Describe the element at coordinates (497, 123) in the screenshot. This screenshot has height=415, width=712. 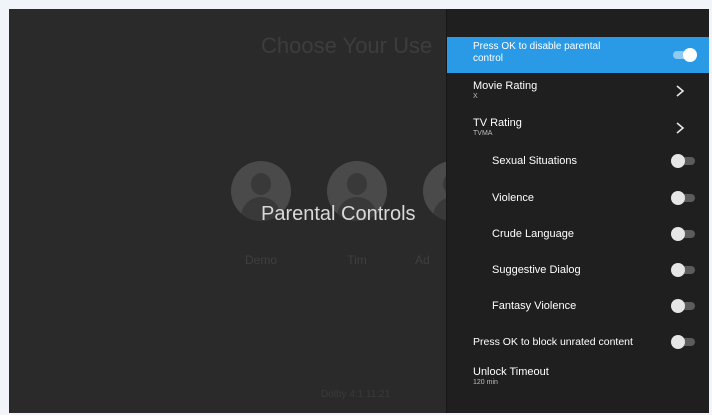
I see `tv-rating-label: TV Rating` at that location.